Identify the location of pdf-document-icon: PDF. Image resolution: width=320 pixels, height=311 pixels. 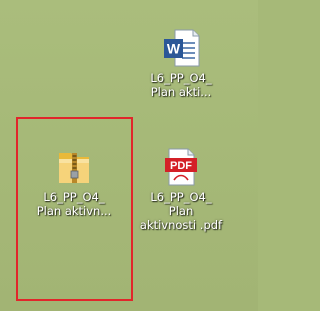
(181, 167).